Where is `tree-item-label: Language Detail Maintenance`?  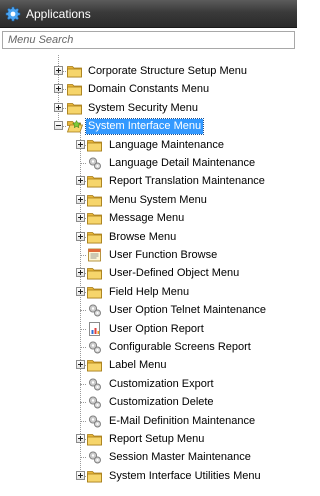
tree-item-label: Language Detail Maintenance is located at coordinates (182, 163).